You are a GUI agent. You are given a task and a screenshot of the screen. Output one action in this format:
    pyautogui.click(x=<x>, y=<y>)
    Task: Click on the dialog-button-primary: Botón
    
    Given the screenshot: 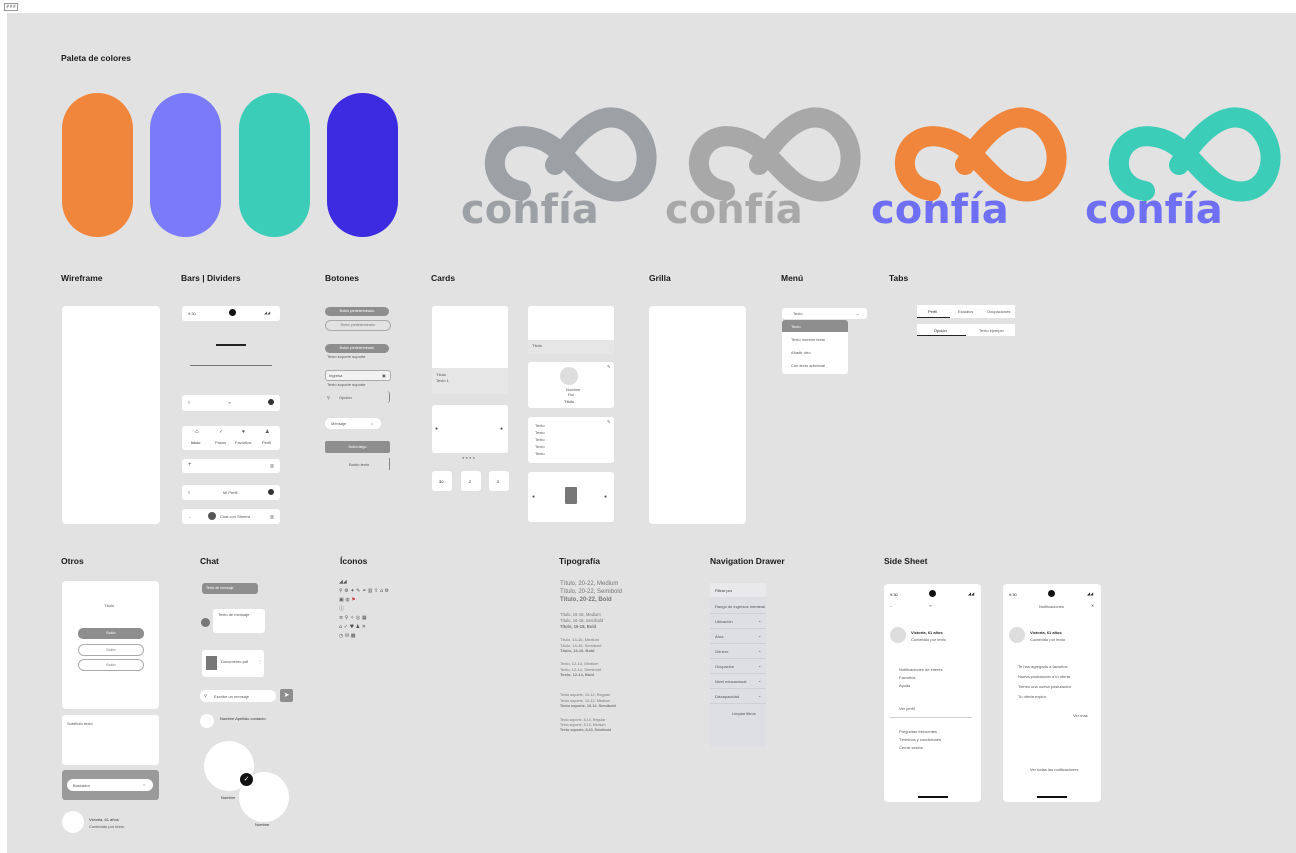 What is the action you would take?
    pyautogui.click(x=111, y=633)
    